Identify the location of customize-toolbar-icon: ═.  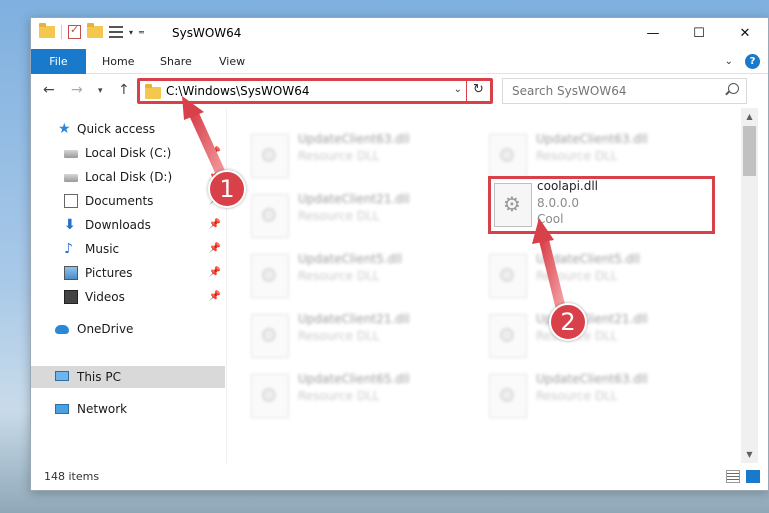
(141, 32).